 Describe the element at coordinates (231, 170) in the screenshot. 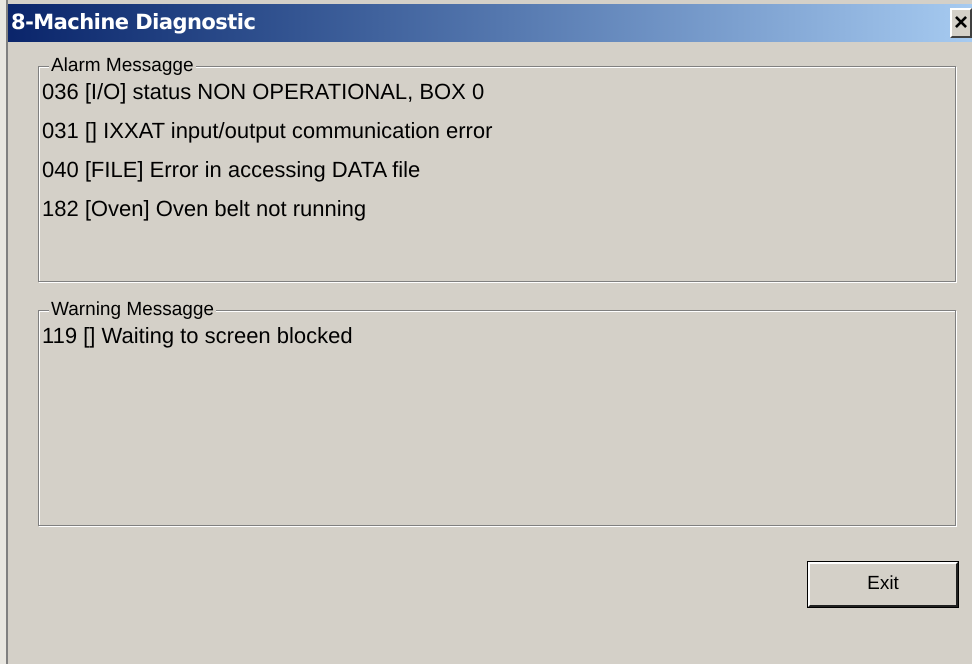

I see `message-text: 040 [FILE] Error in accessing DATA file` at that location.